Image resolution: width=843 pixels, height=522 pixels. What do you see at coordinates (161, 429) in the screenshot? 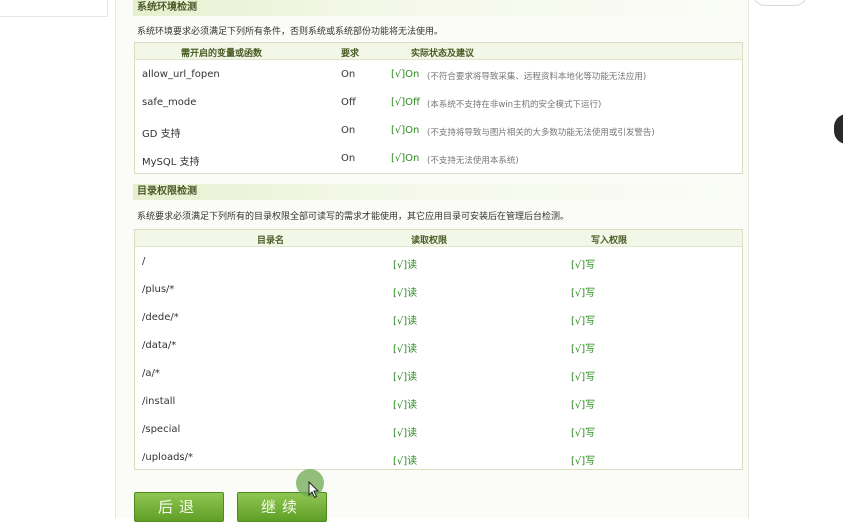
I see `dir-name: /special` at bounding box center [161, 429].